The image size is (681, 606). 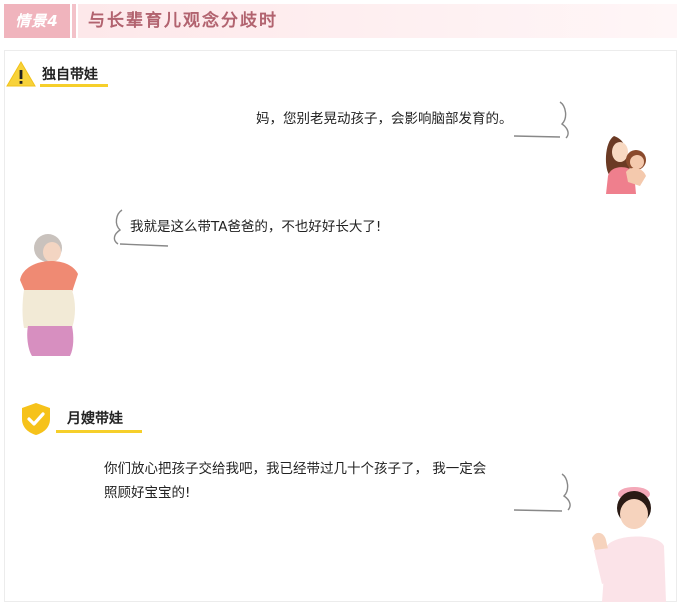 What do you see at coordinates (256, 227) in the screenshot?
I see `speech-text-grandma: 我就是这么带TA爸爸的，不也好好长大了!` at bounding box center [256, 227].